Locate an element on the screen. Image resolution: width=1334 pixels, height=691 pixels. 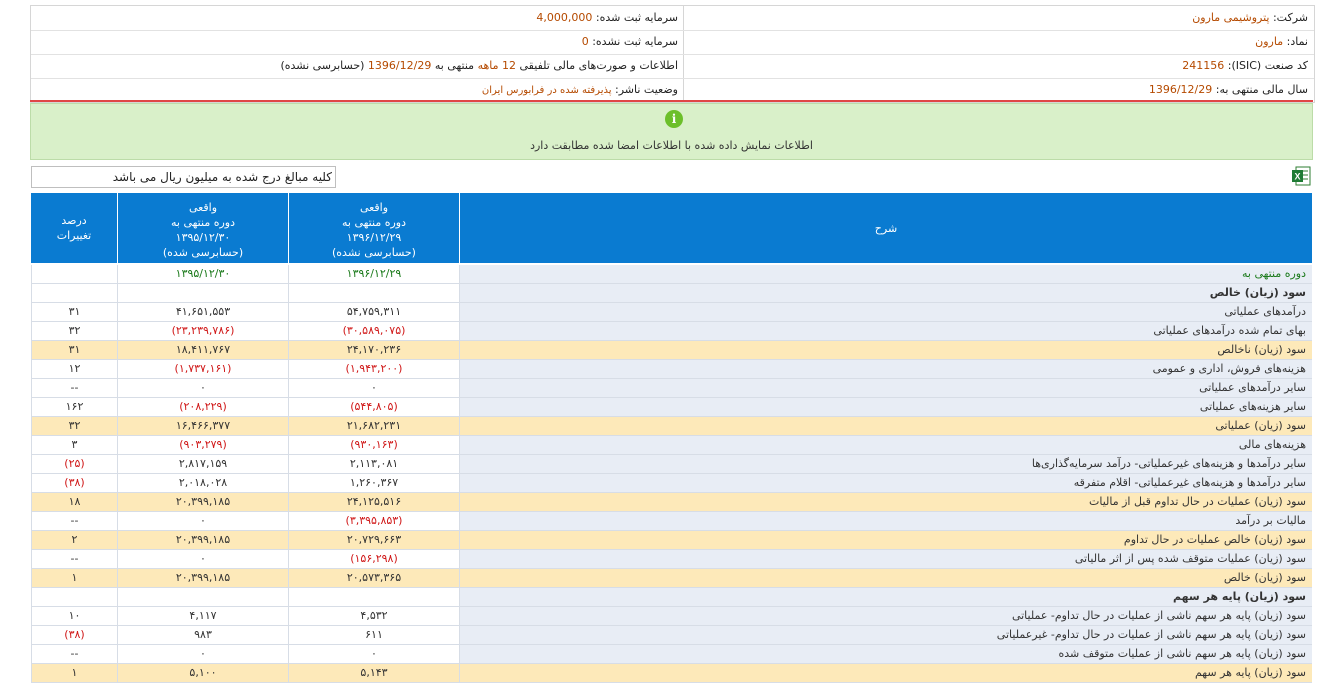
company-field: شرکت: پتروشیمی مارون is located at coordinates (998, 18).